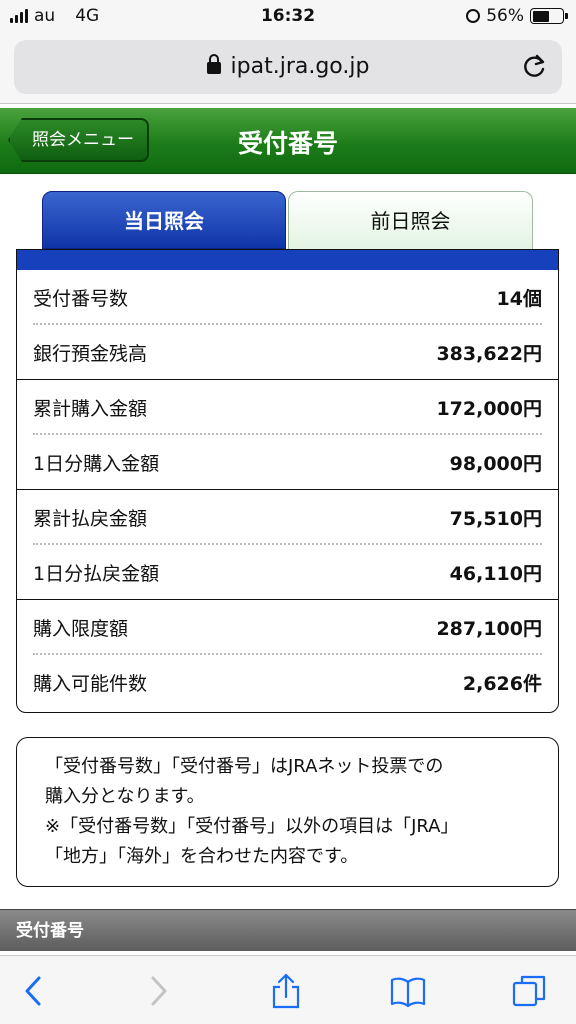  Describe the element at coordinates (495, 574) in the screenshot. I see `summary-value: 46,110円` at that location.